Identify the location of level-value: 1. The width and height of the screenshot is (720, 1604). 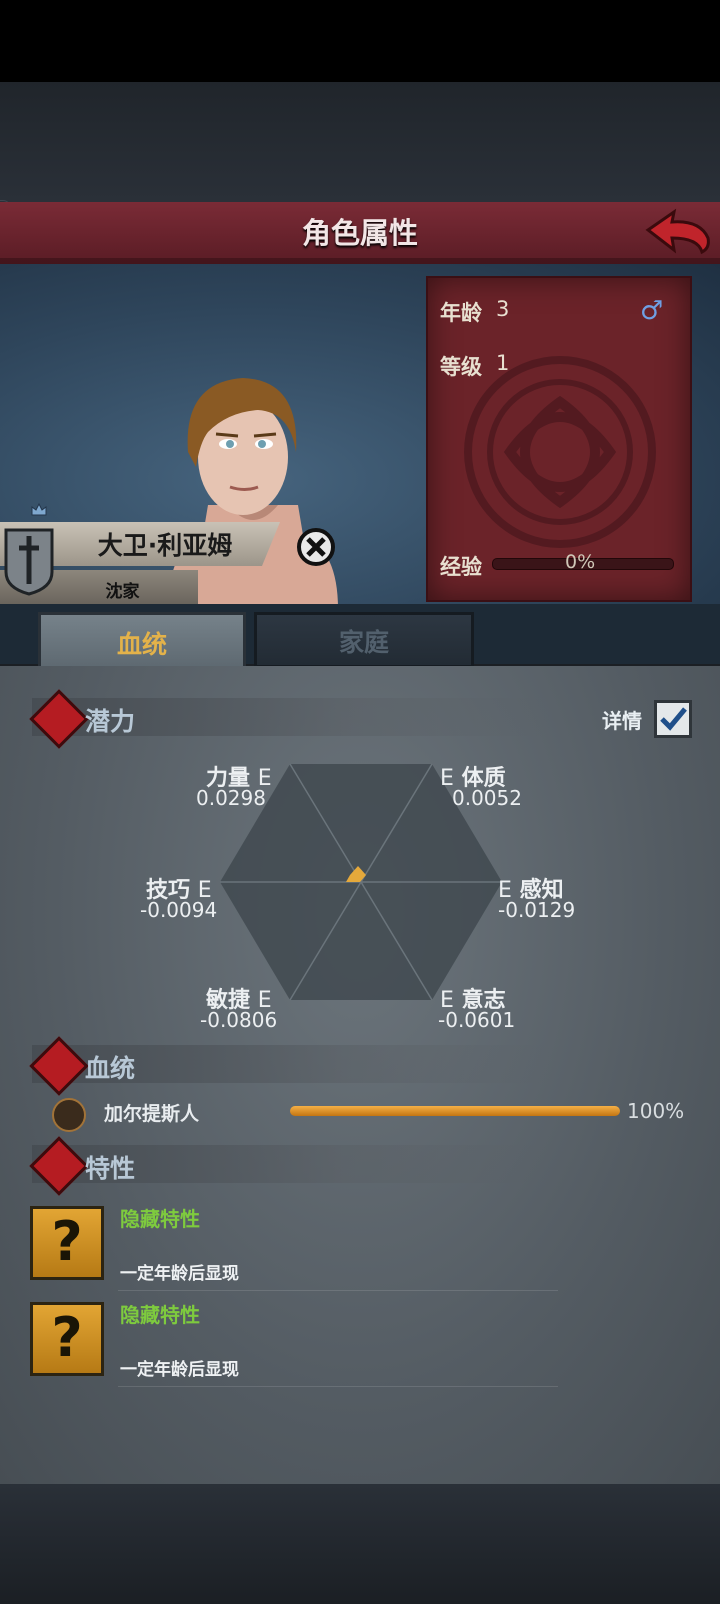
(503, 363).